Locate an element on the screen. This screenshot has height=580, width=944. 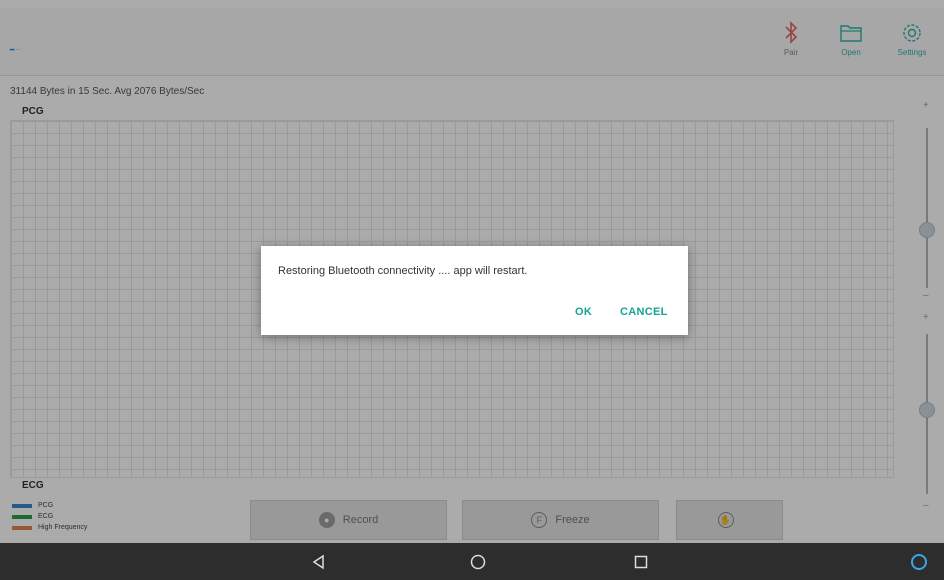
ok-button: OK is located at coordinates (583, 312).